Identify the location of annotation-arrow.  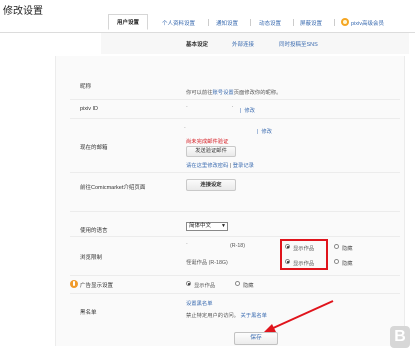
(299, 316).